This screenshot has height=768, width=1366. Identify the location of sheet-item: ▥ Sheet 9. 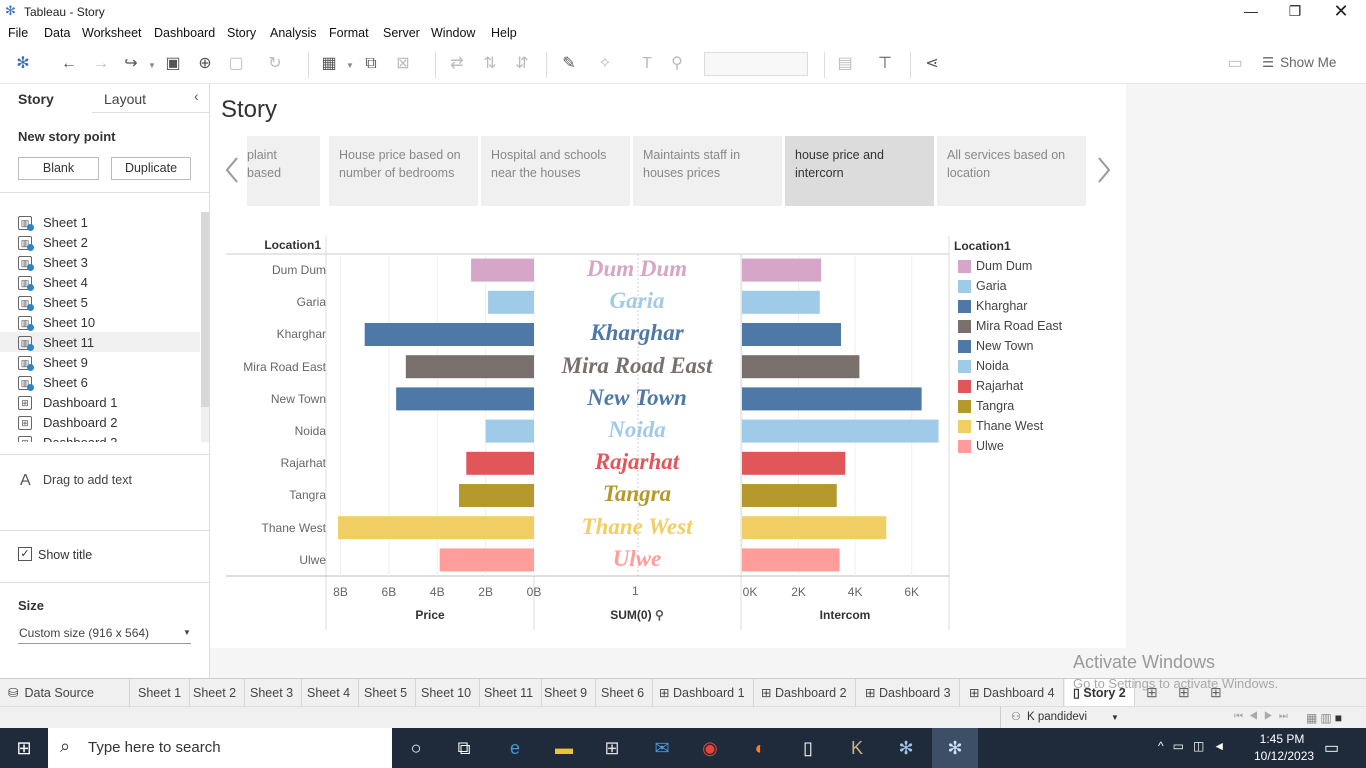
(109, 363).